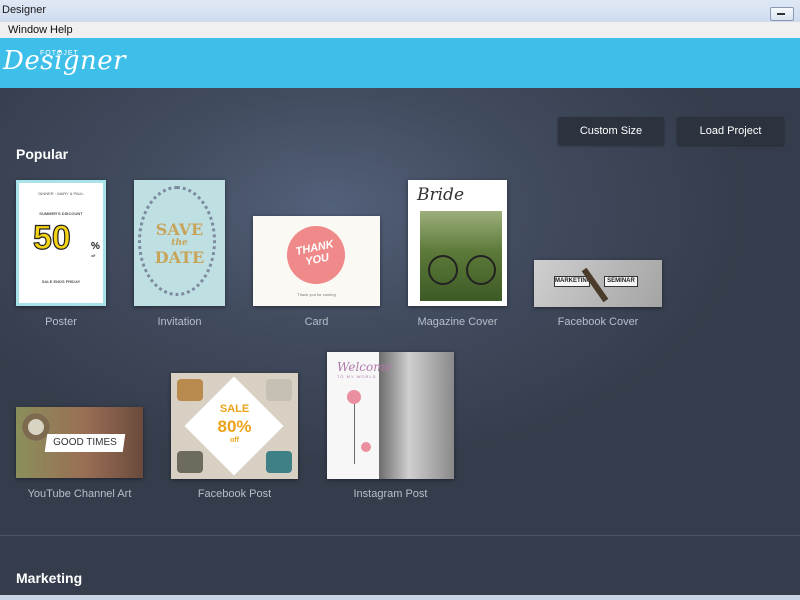  What do you see at coordinates (730, 131) in the screenshot?
I see `load-project-button: Load Project` at bounding box center [730, 131].